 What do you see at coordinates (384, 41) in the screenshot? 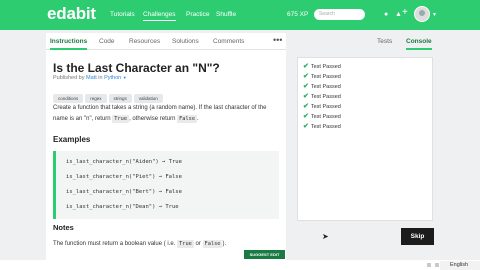
I see `tab-tests: Tests` at bounding box center [384, 41].